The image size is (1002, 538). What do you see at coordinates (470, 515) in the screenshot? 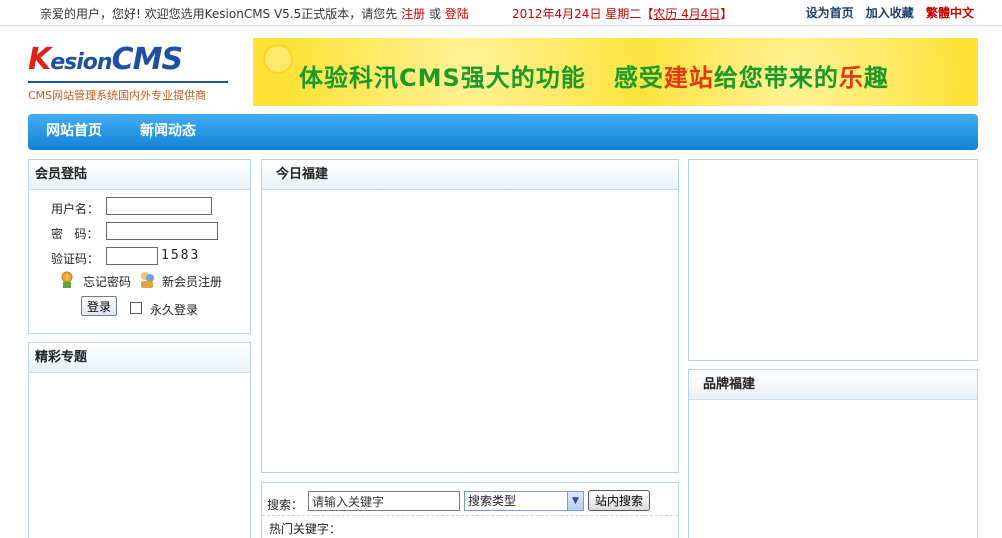
I see `search-divider` at bounding box center [470, 515].